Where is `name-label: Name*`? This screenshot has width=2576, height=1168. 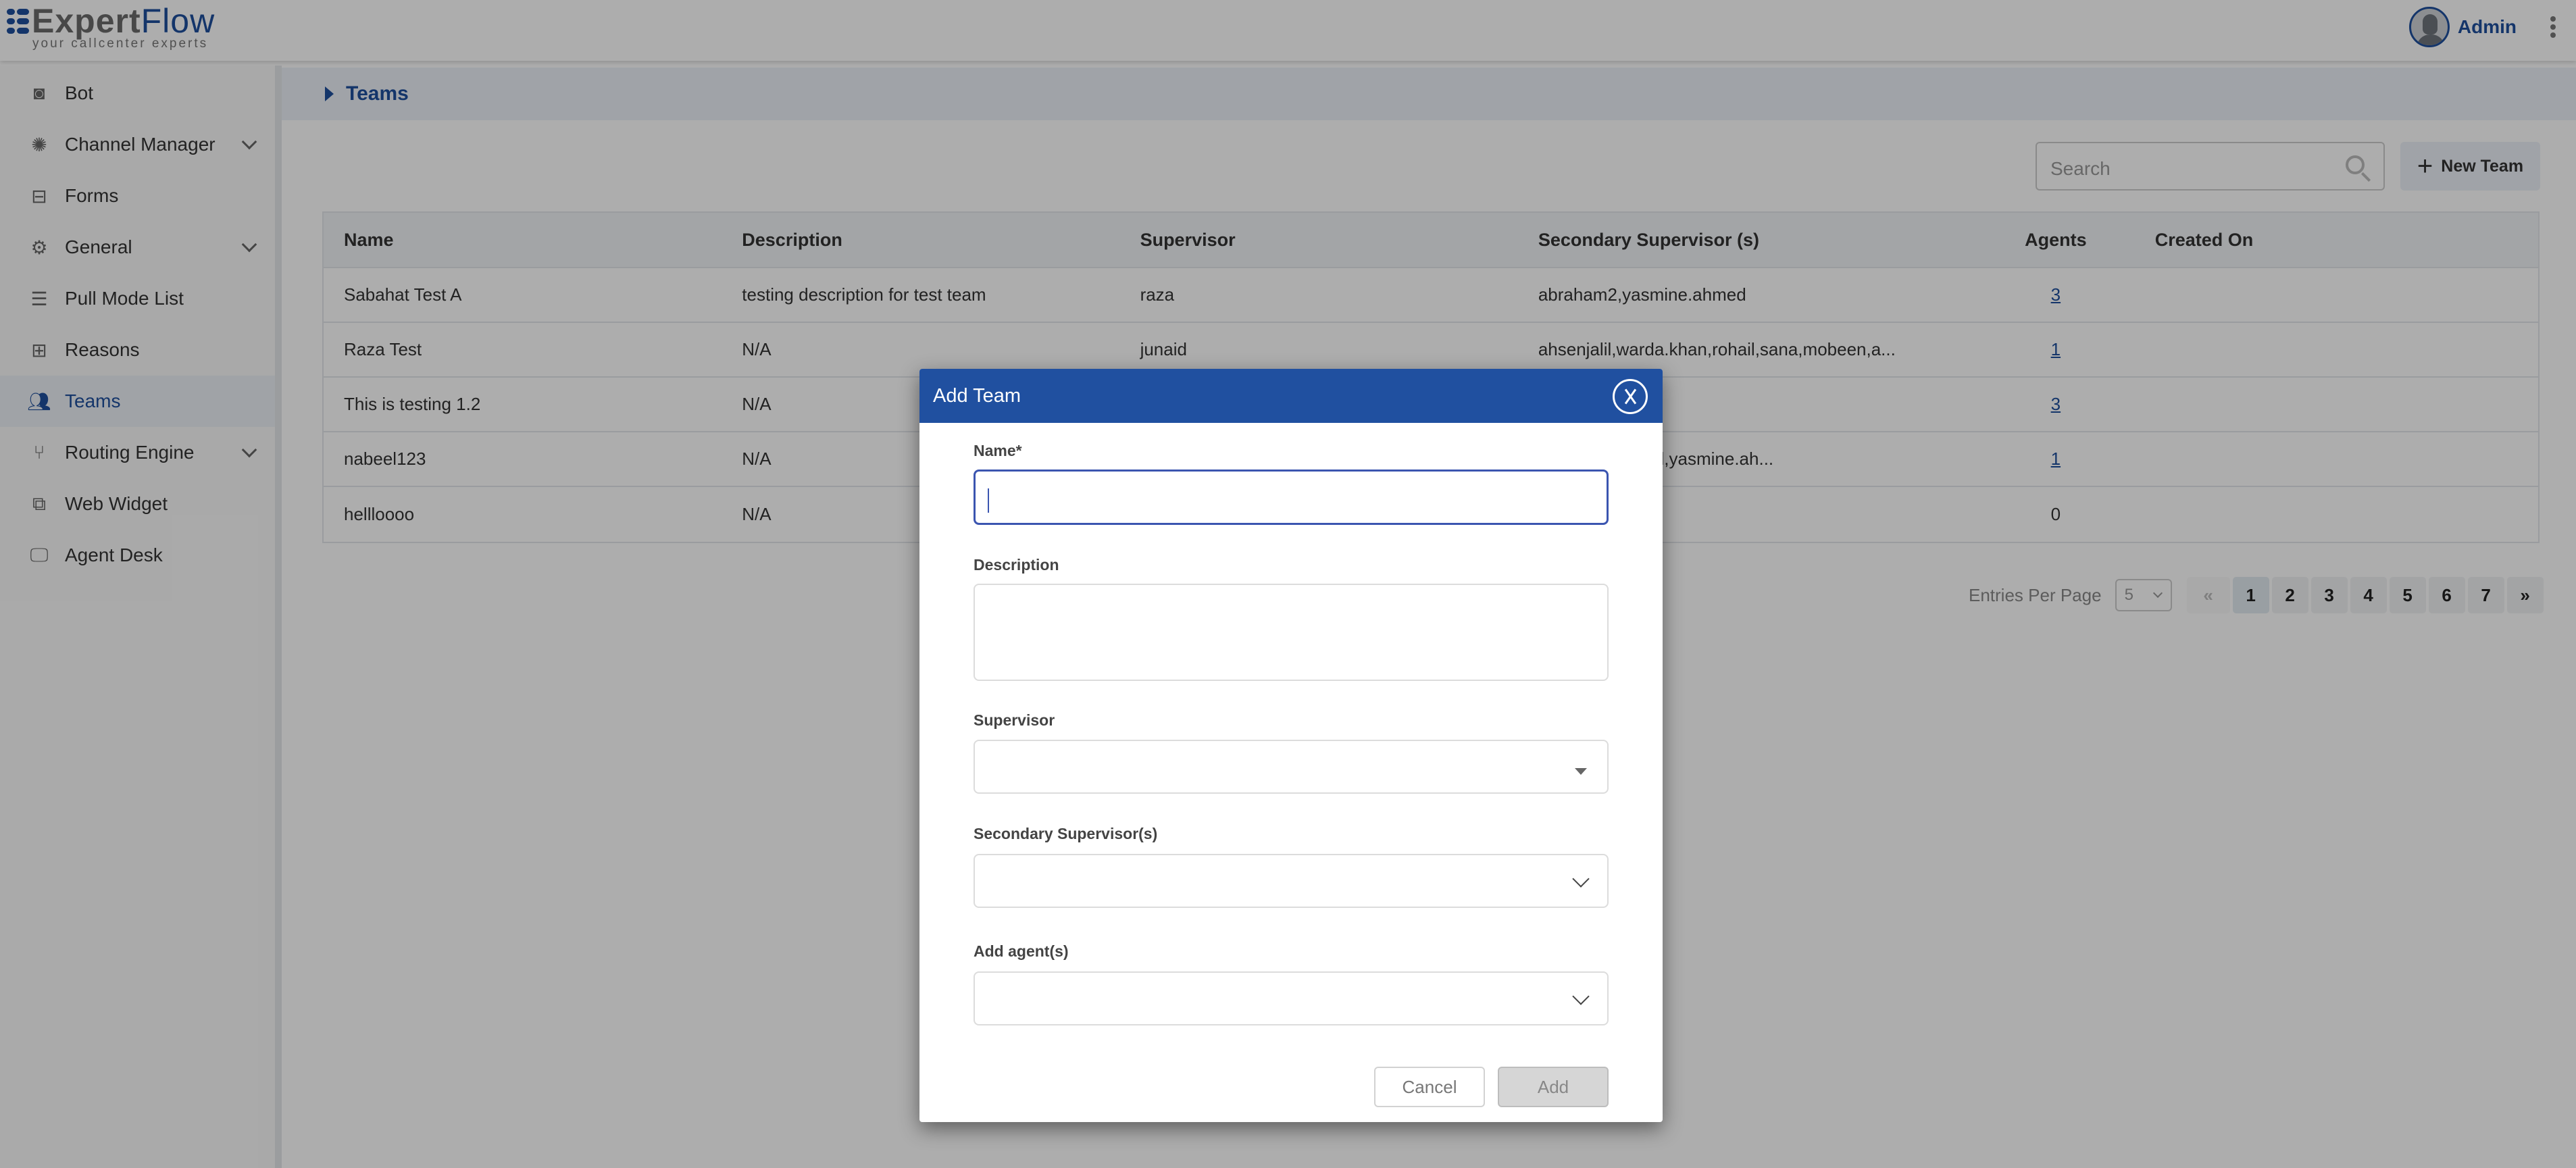
name-label: Name* is located at coordinates (998, 450).